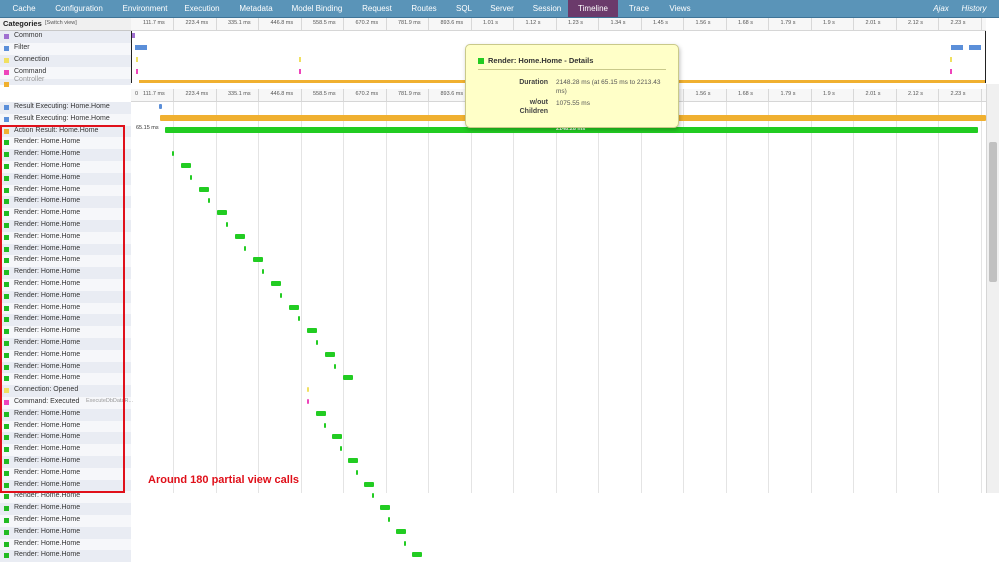 The width and height of the screenshot is (999, 562). What do you see at coordinates (424, 8) in the screenshot?
I see `nav-tab-routes: Routes` at bounding box center [424, 8].